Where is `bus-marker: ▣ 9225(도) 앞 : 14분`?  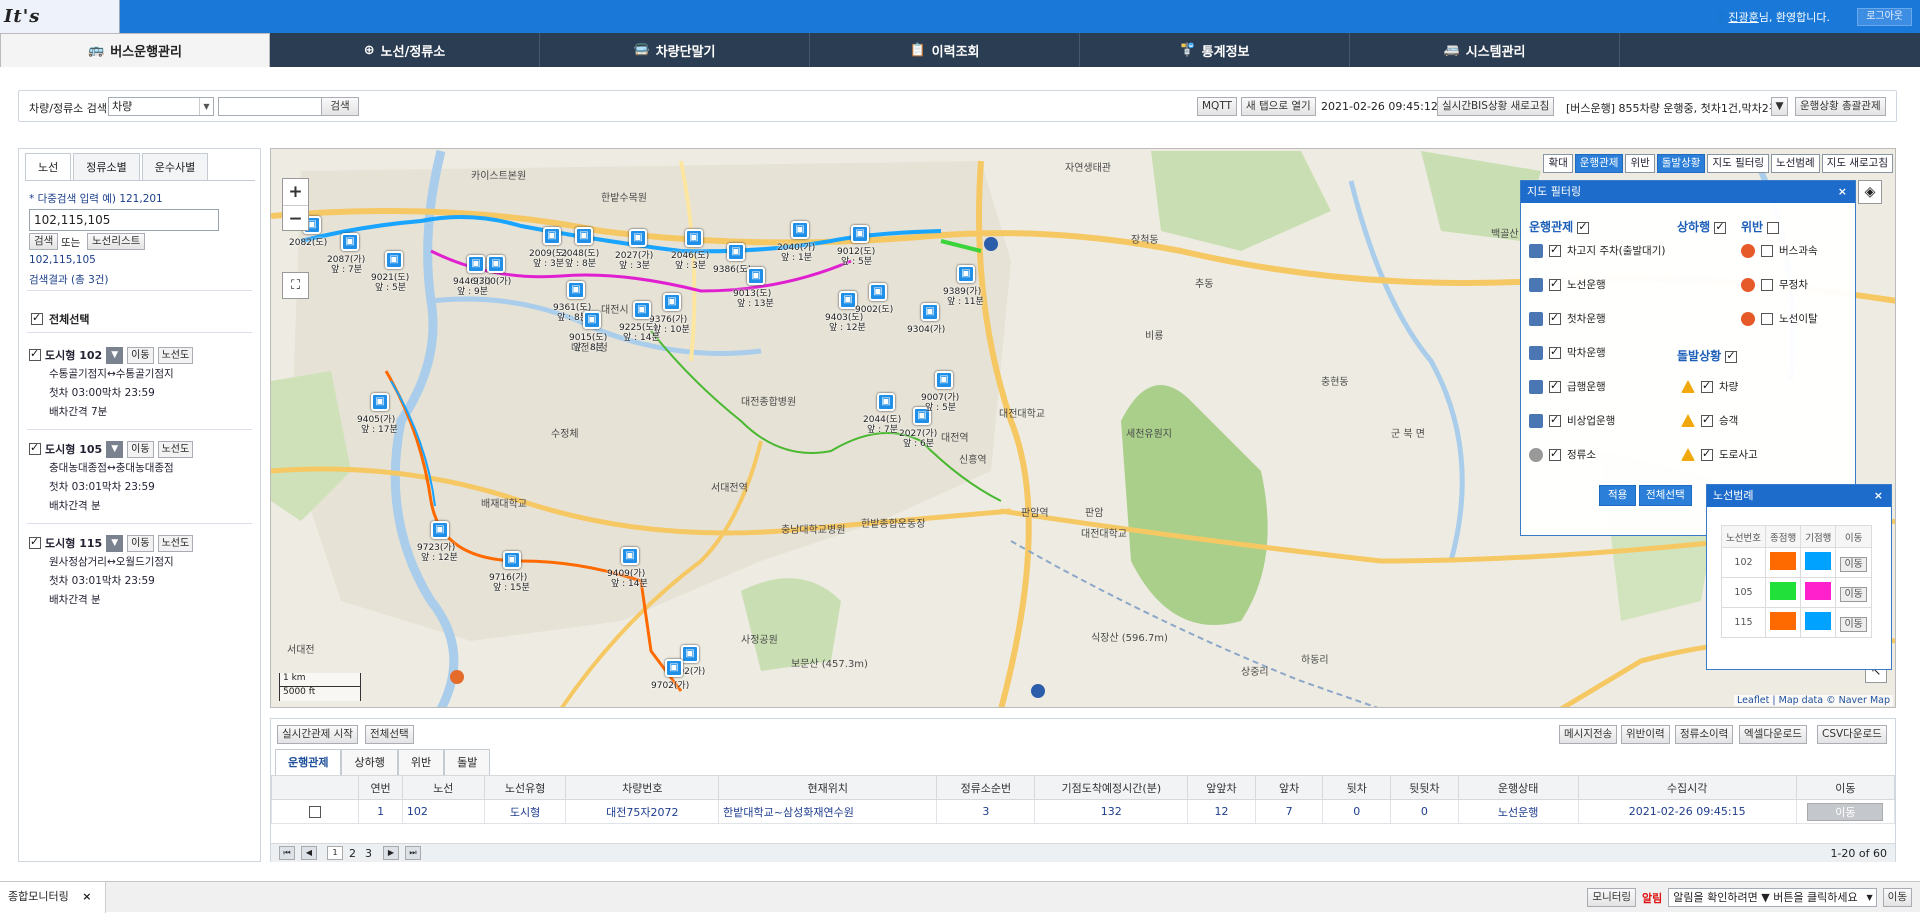 bus-marker: ▣ 9225(도) 앞 : 14분 is located at coordinates (639, 322).